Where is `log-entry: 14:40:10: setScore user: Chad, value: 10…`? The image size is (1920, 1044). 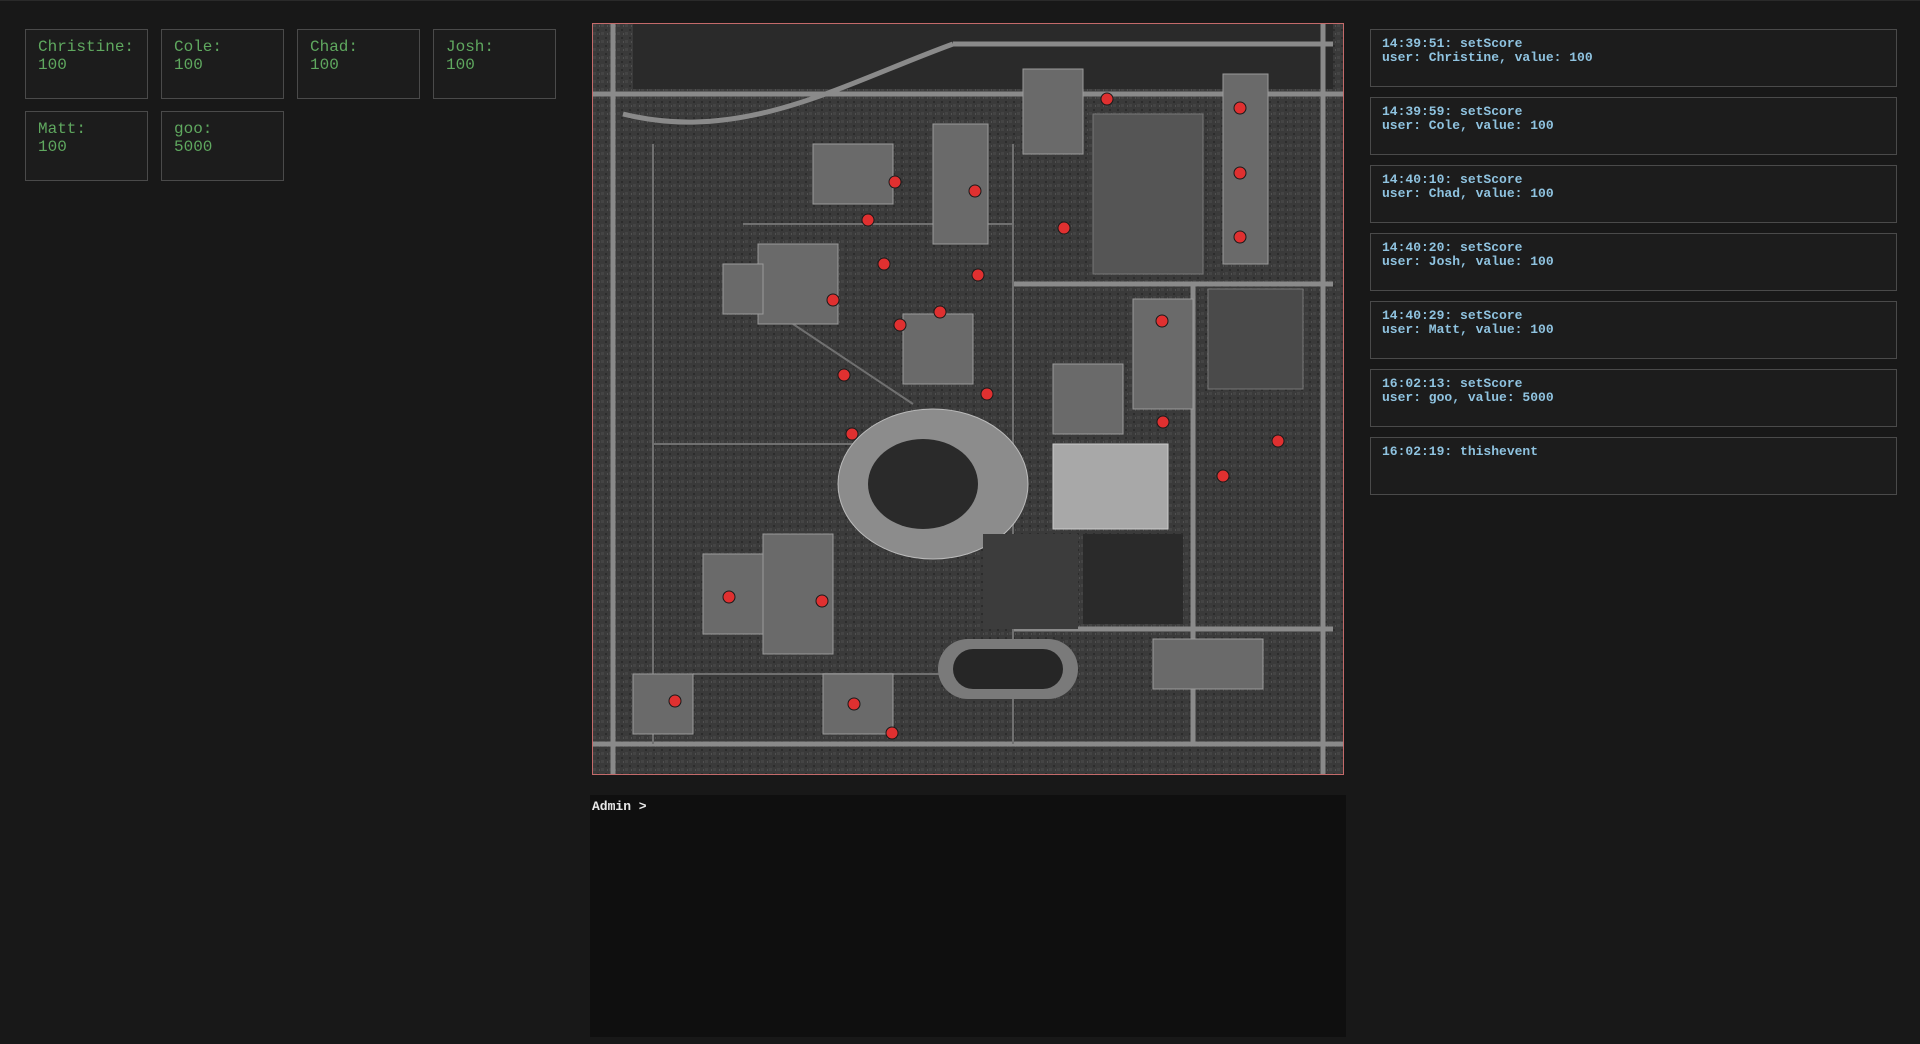 log-entry: 14:40:10: setScore user: Chad, value: 10… is located at coordinates (1633, 194).